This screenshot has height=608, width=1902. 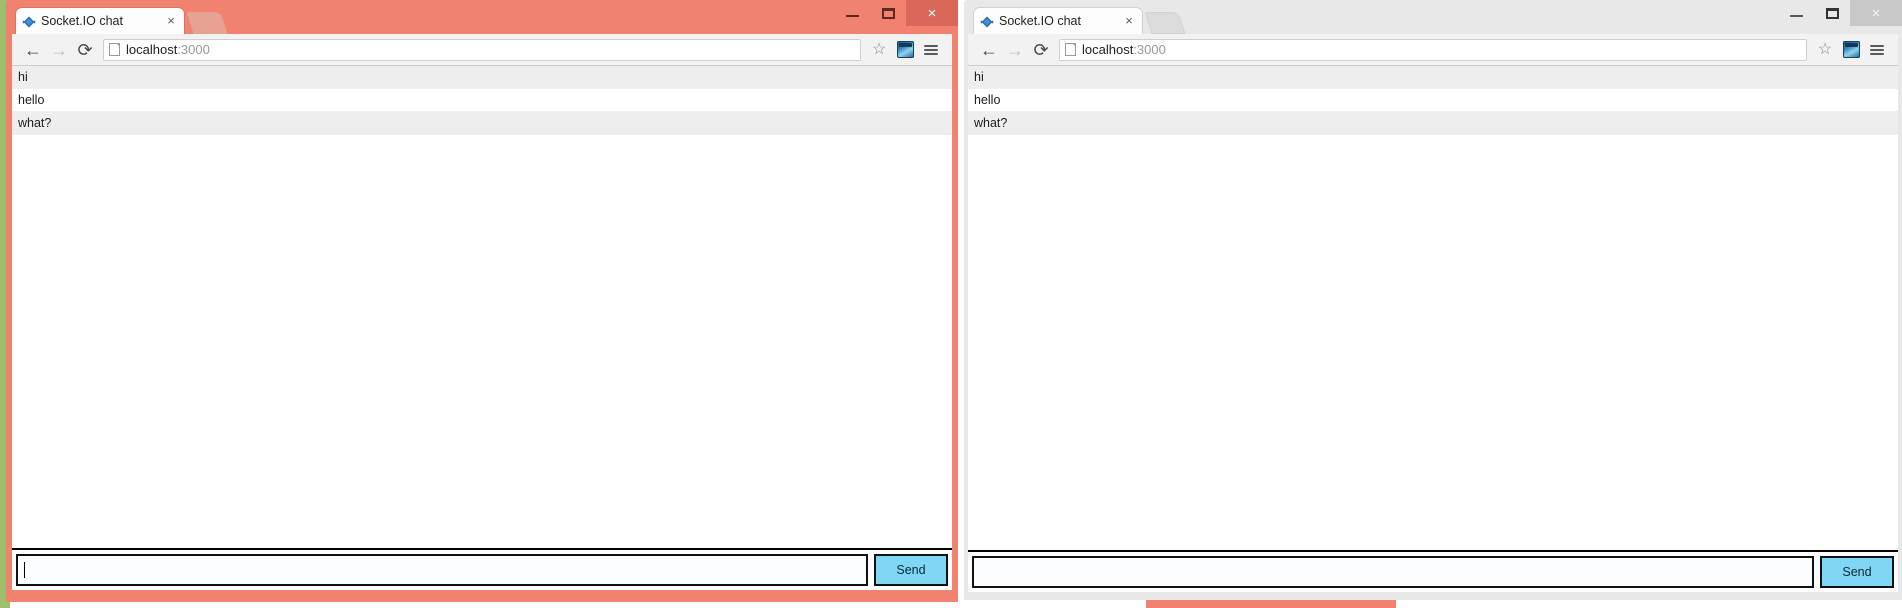 I want to click on text-caret, so click(x=24, y=570).